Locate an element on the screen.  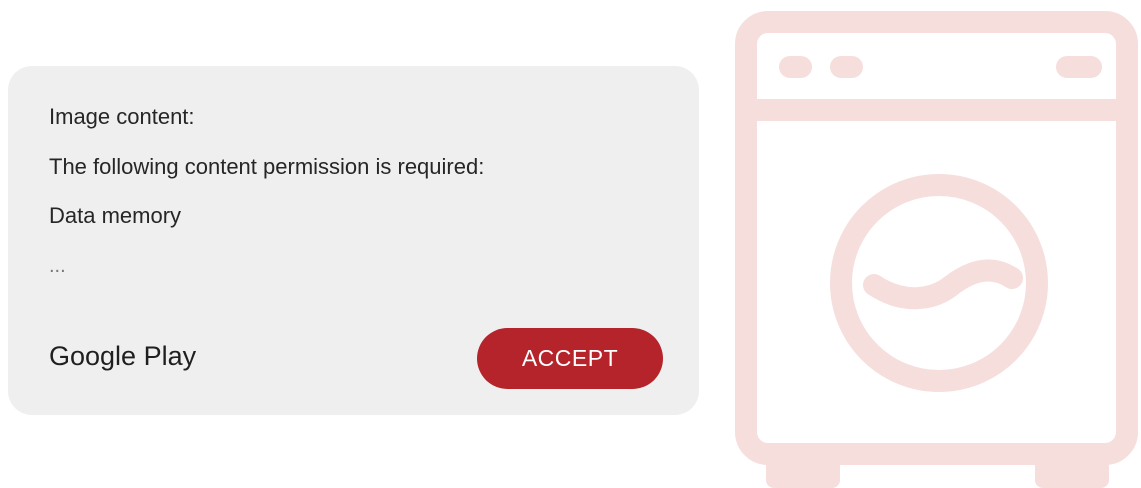
brand-label: Google Play is located at coordinates (123, 356).